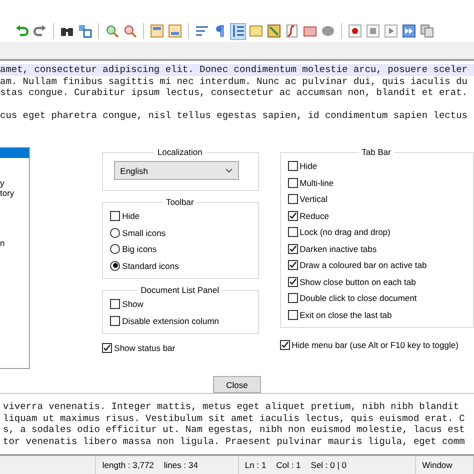 This screenshot has height=474, width=474. What do you see at coordinates (22, 31) in the screenshot?
I see `undo-icon` at bounding box center [22, 31].